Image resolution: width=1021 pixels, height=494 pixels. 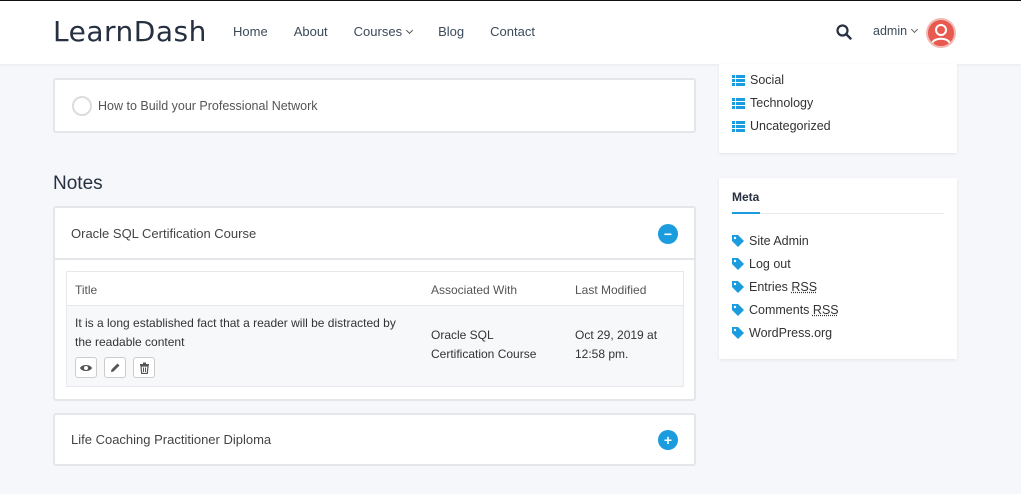 What do you see at coordinates (374, 439) in the screenshot?
I see `notes-accordion: Life Coaching Practitioner Diploma +` at bounding box center [374, 439].